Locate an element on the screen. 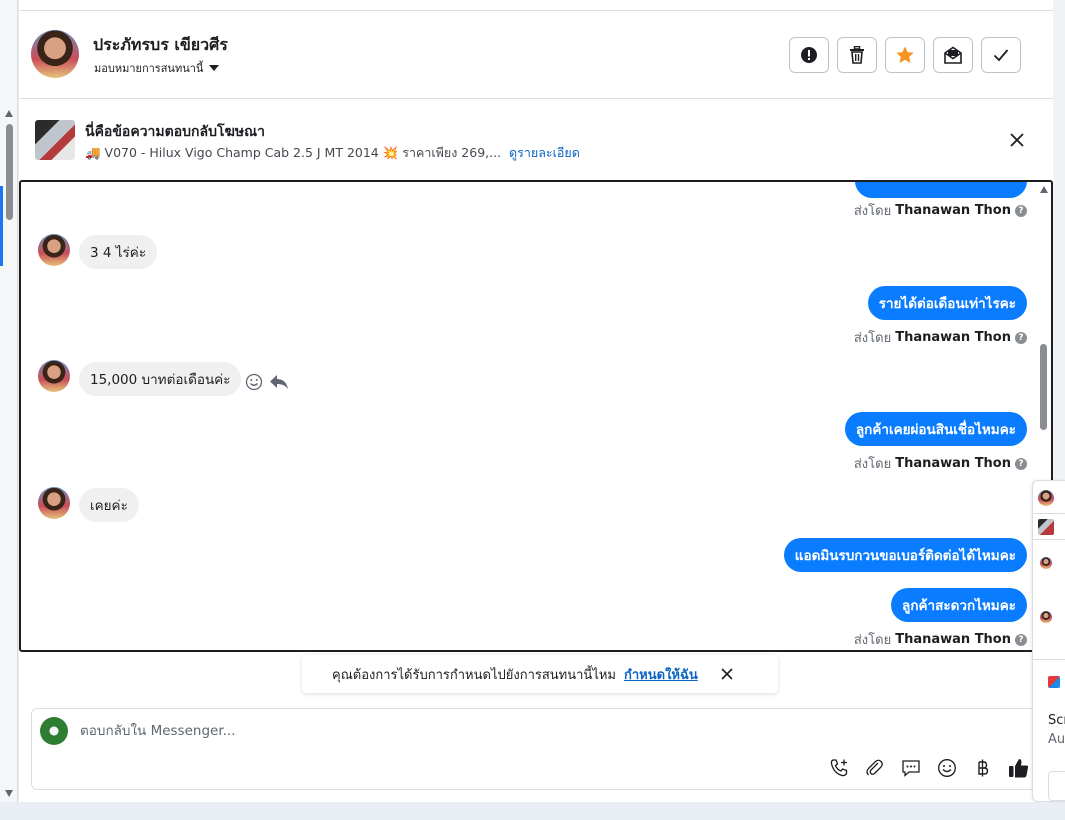 The image size is (1065, 820). paperclip-icon is located at coordinates (874, 767).